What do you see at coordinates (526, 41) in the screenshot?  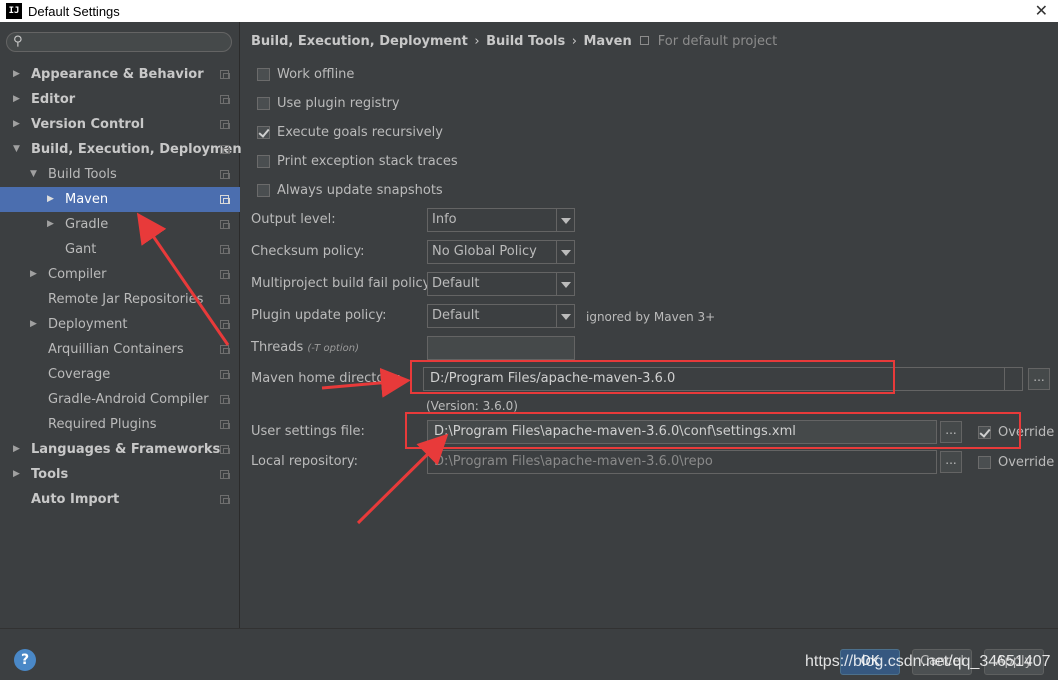 I see `breadcrumb-build-tools: Build Tools` at bounding box center [526, 41].